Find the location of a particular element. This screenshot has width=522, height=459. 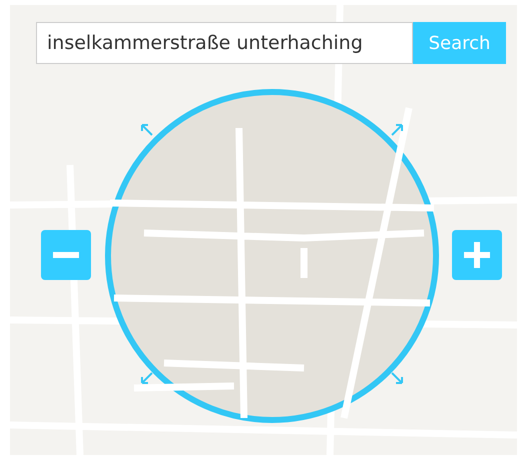

zoom-out-button is located at coordinates (66, 255).